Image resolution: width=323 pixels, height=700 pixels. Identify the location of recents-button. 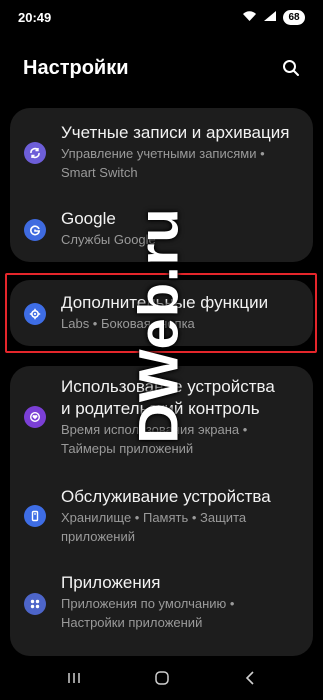
(74, 680).